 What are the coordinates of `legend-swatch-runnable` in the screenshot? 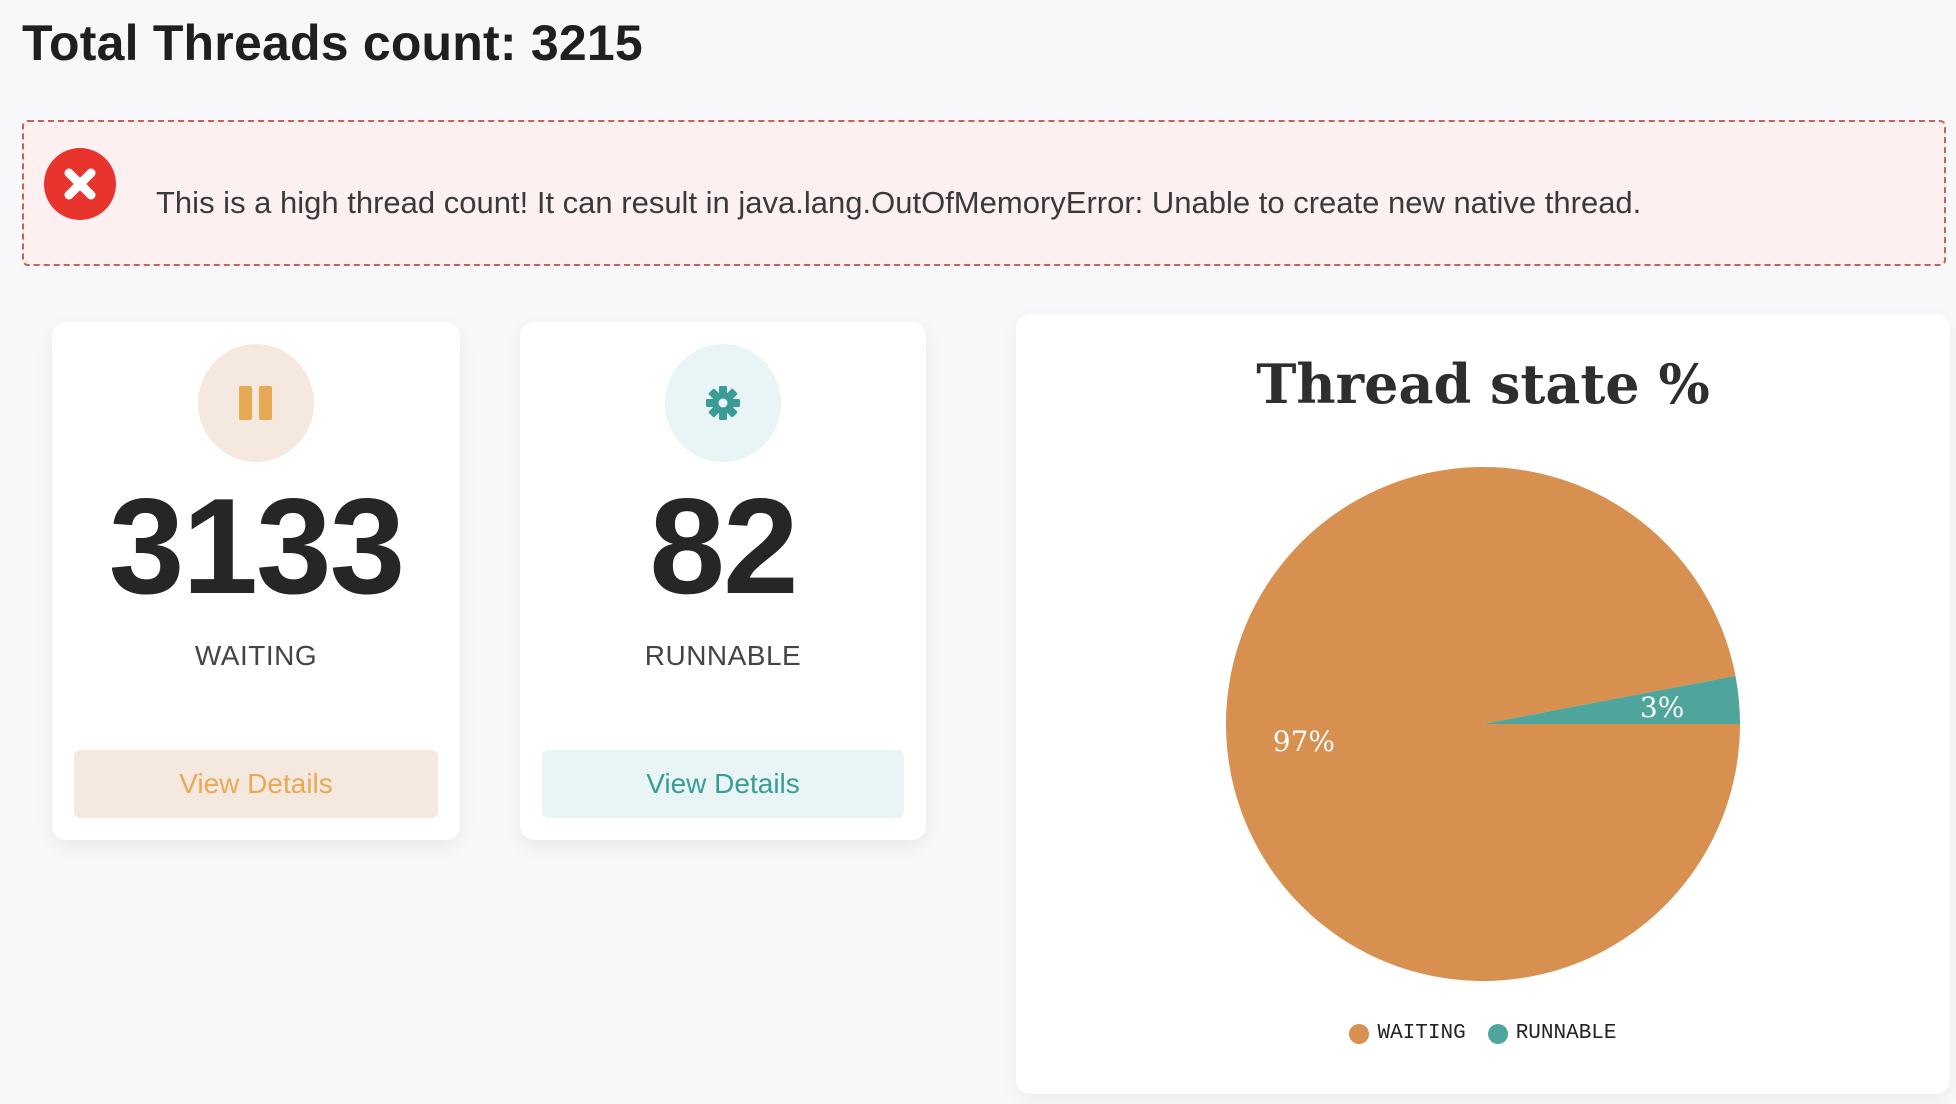 It's located at (1497, 1033).